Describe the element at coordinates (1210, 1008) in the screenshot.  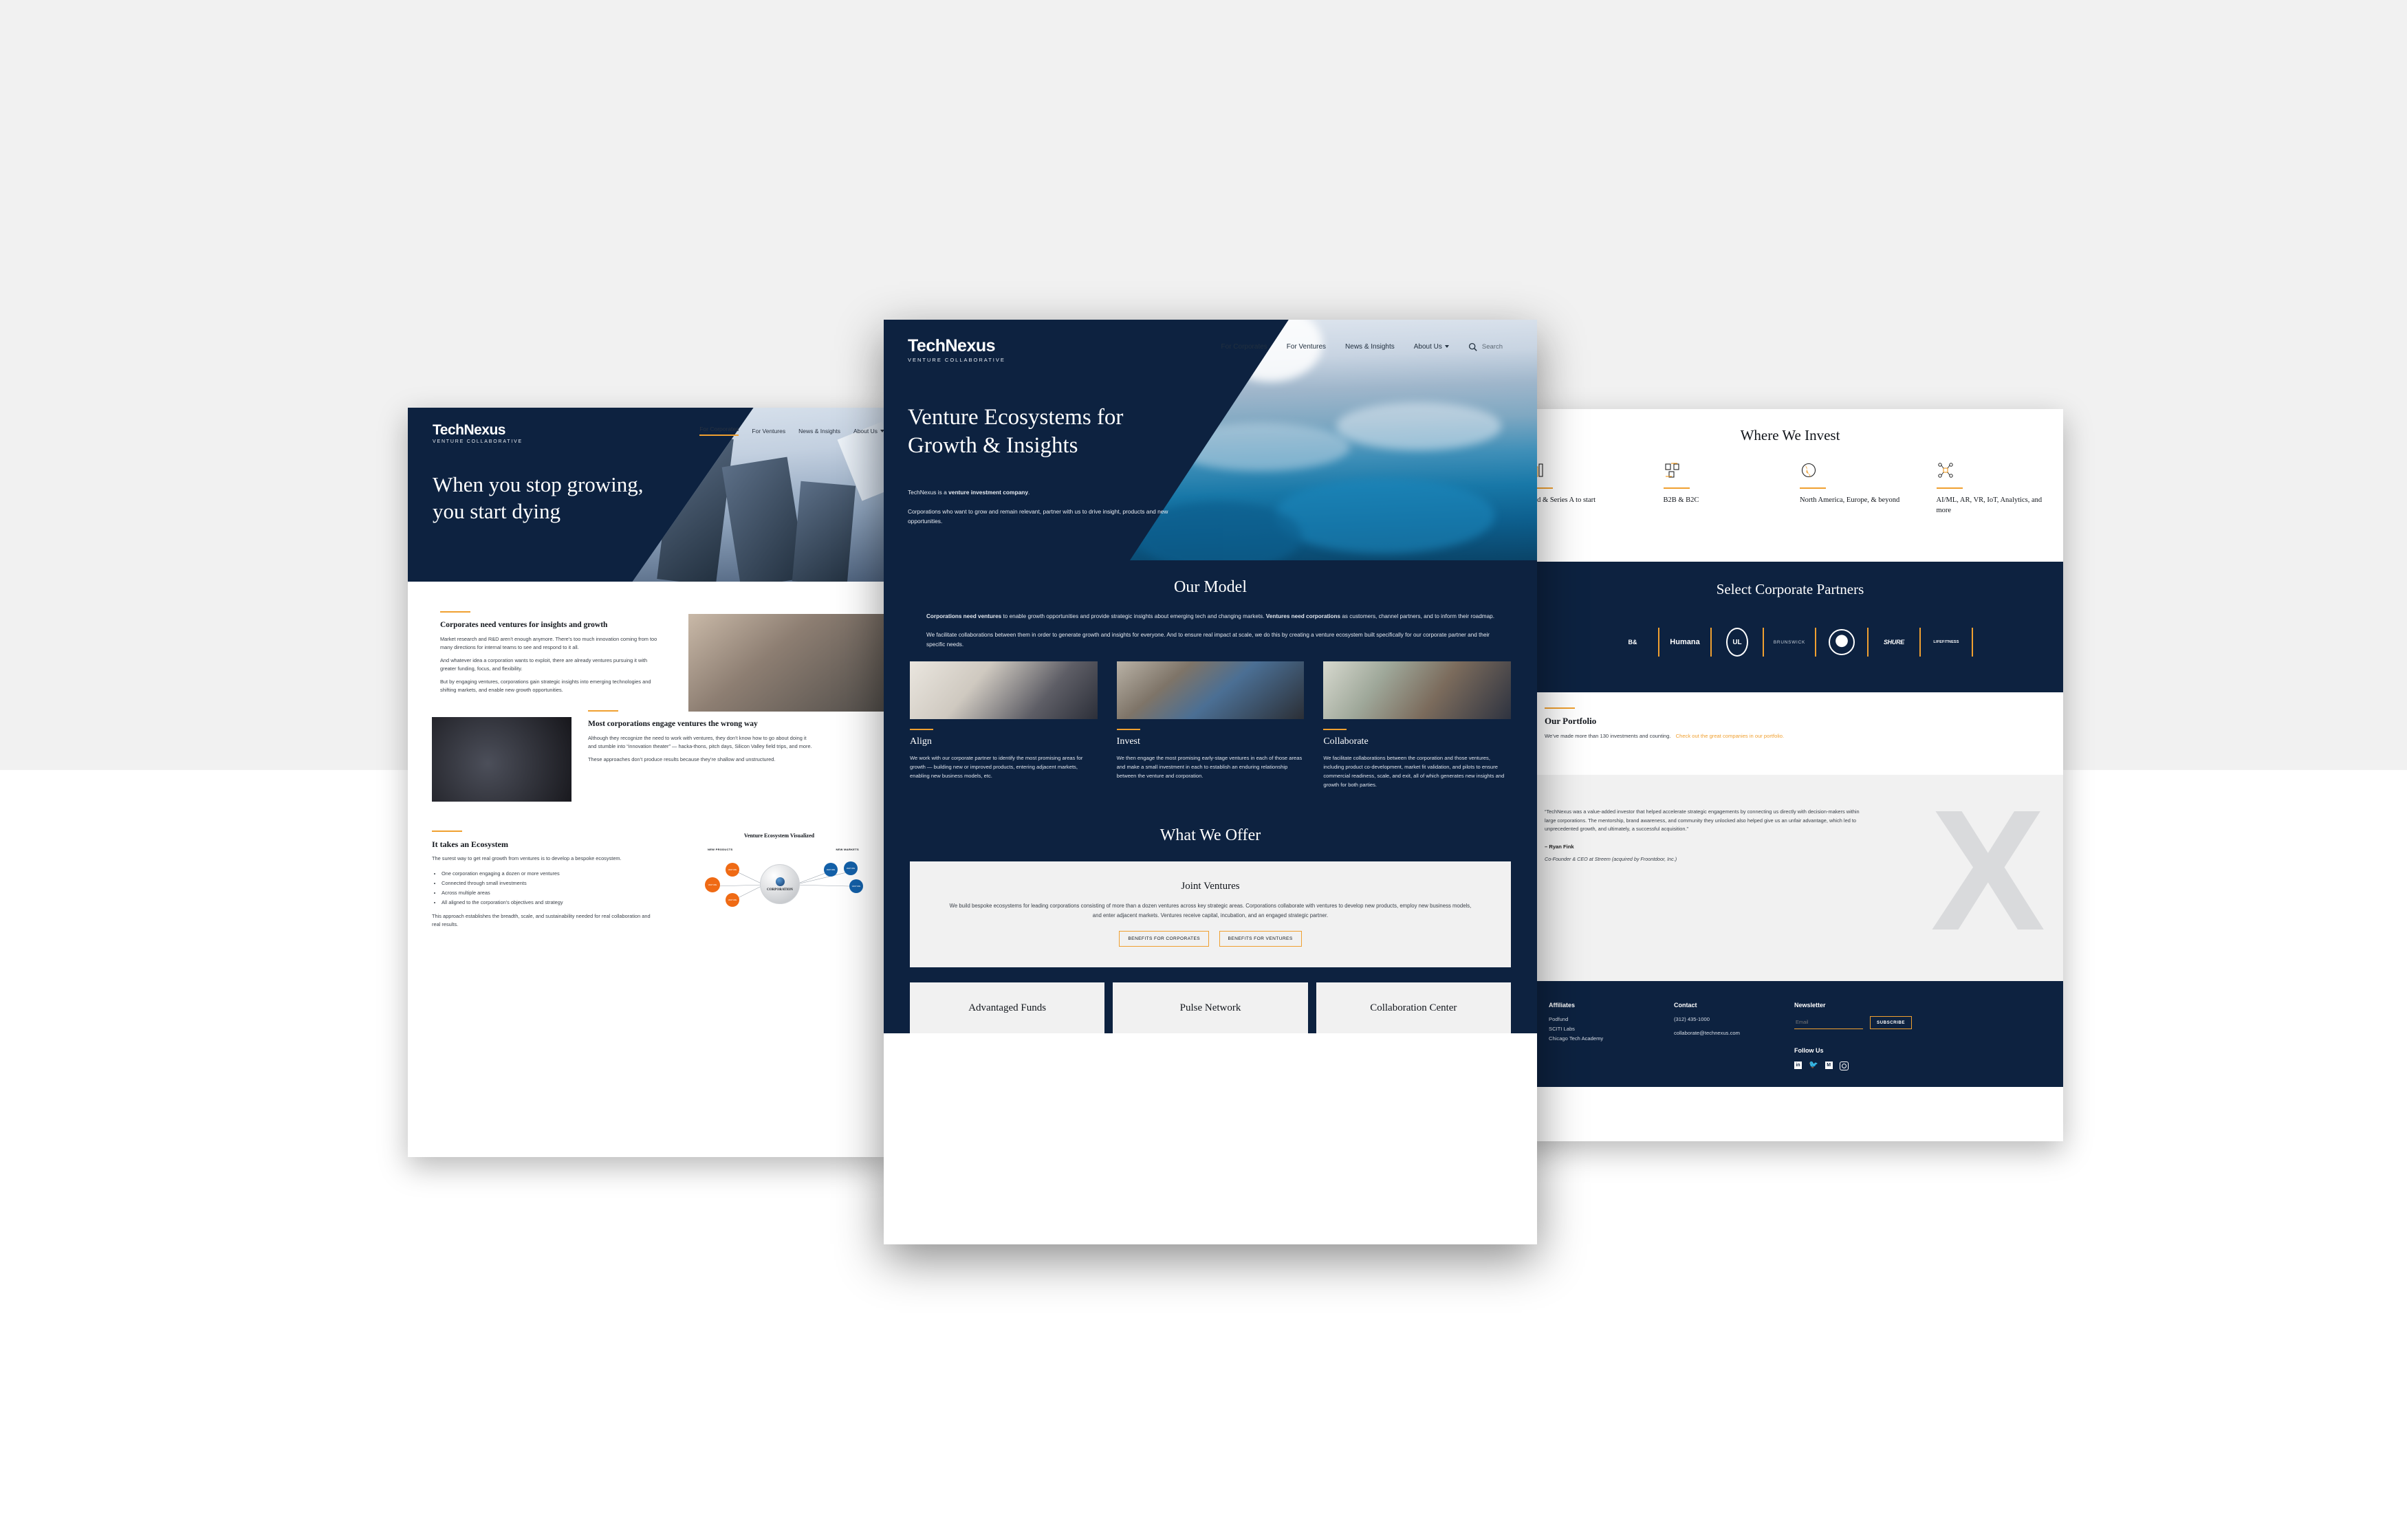
I see `mini-card-pulse-network: Pulse Network` at that location.